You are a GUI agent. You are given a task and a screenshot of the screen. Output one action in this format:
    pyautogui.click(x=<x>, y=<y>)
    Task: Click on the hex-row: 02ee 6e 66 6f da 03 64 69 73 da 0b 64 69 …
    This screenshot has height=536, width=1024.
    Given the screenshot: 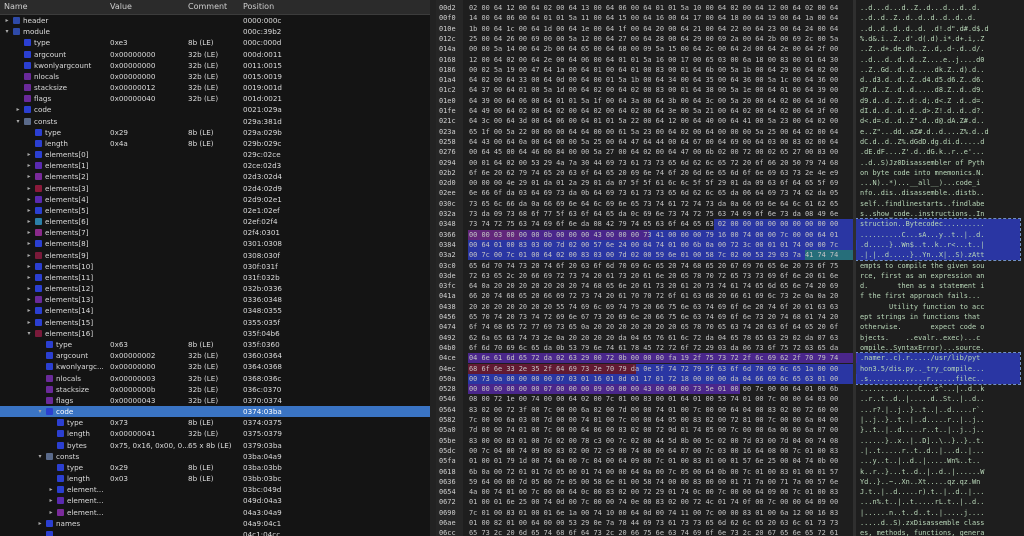 What is the action you would take?
    pyautogui.click(x=730, y=193)
    